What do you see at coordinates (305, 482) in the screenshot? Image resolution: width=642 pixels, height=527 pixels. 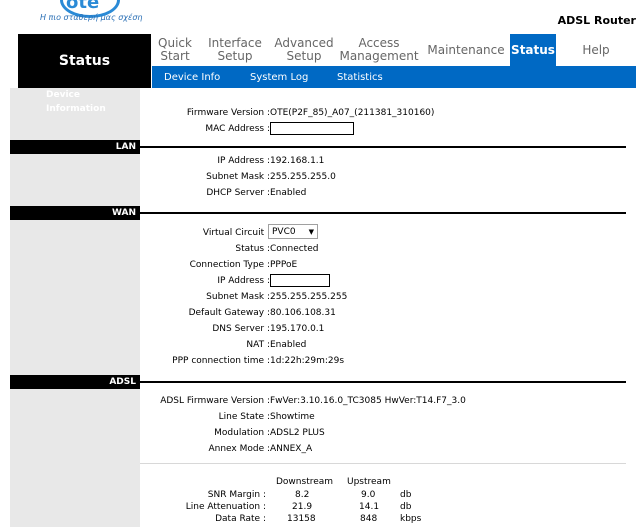 I see `col-downstream: Downstream` at bounding box center [305, 482].